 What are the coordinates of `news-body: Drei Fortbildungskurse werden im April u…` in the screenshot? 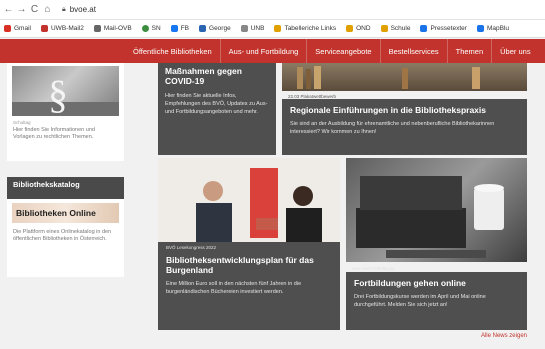 It's located at (420, 301).